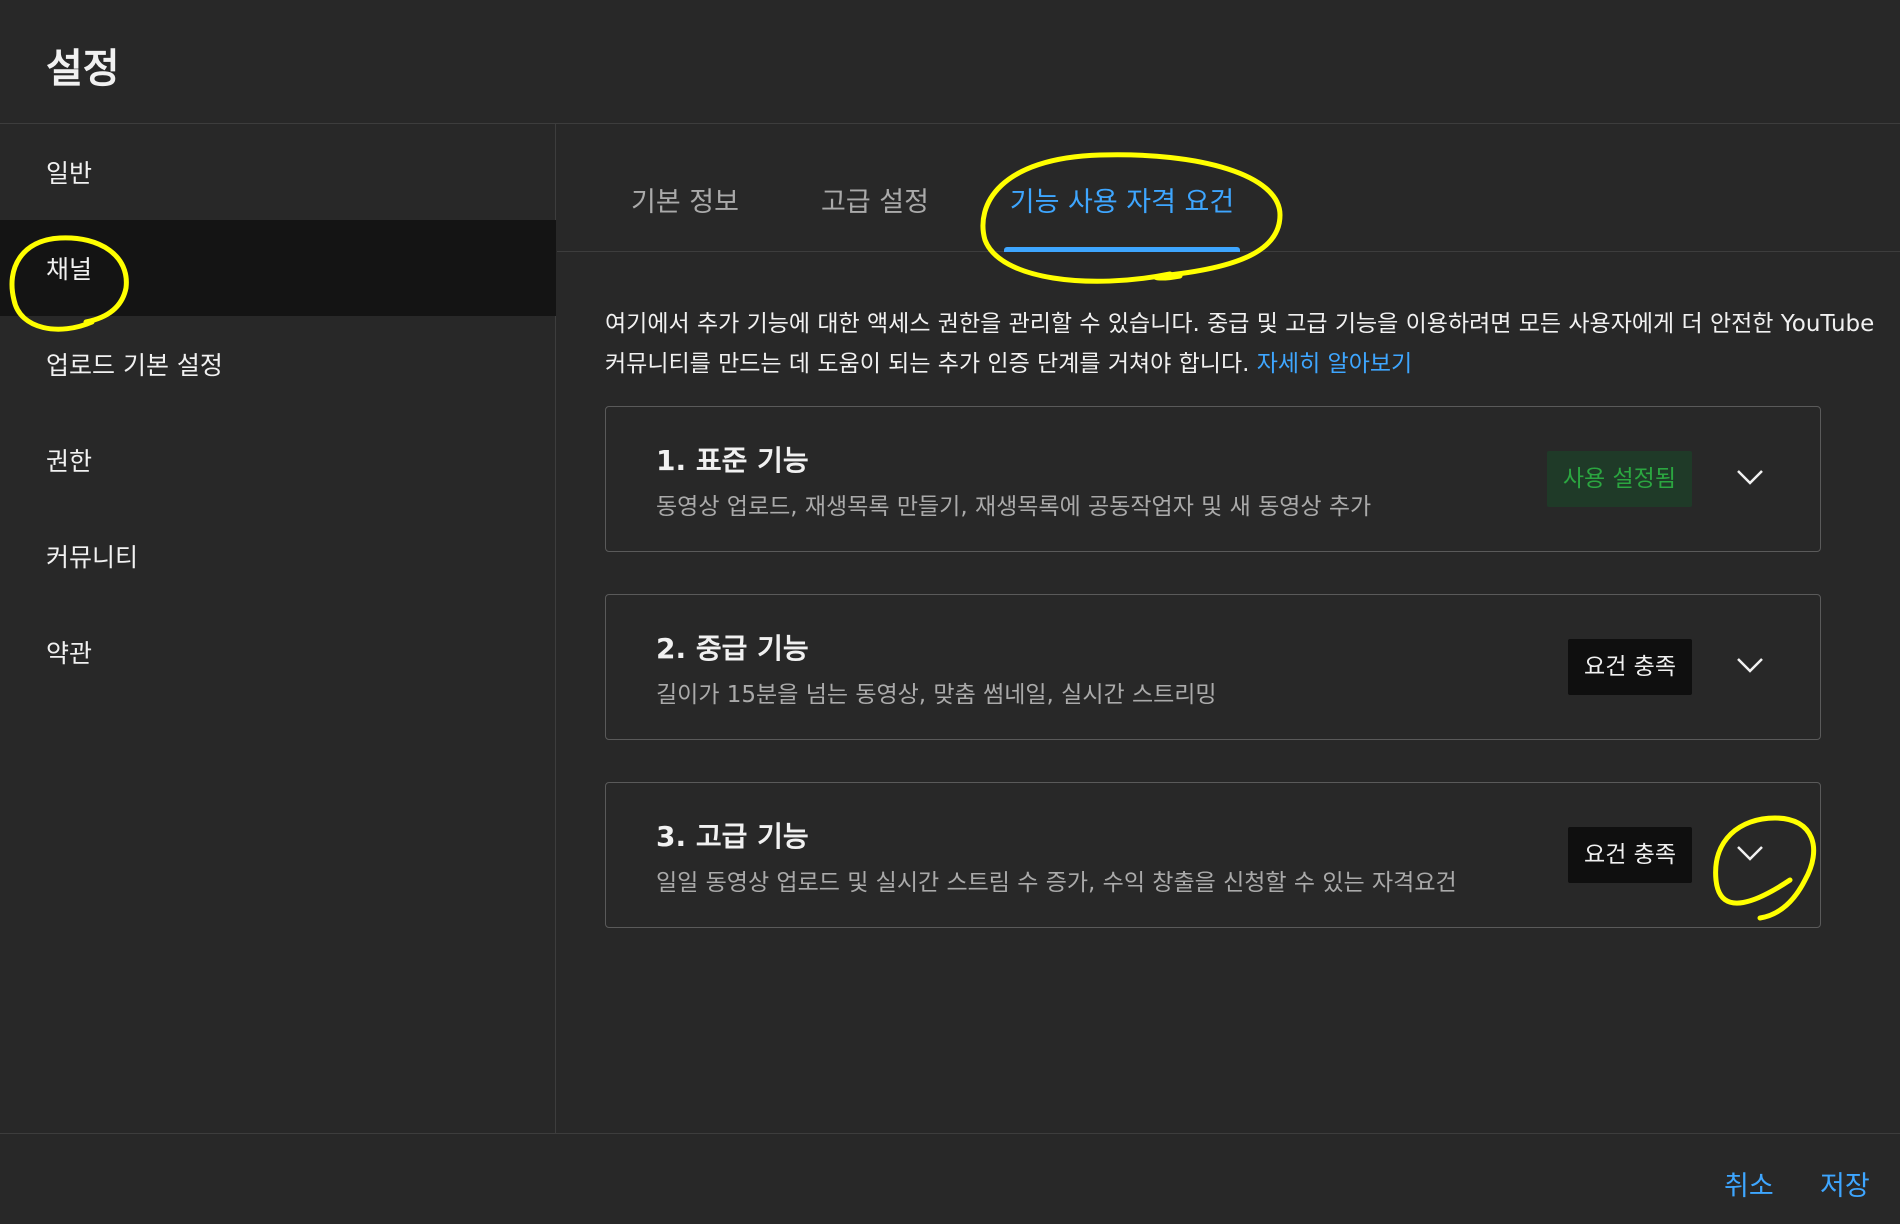  Describe the element at coordinates (278, 652) in the screenshot. I see `sidebar-item-agreements: 약관` at that location.